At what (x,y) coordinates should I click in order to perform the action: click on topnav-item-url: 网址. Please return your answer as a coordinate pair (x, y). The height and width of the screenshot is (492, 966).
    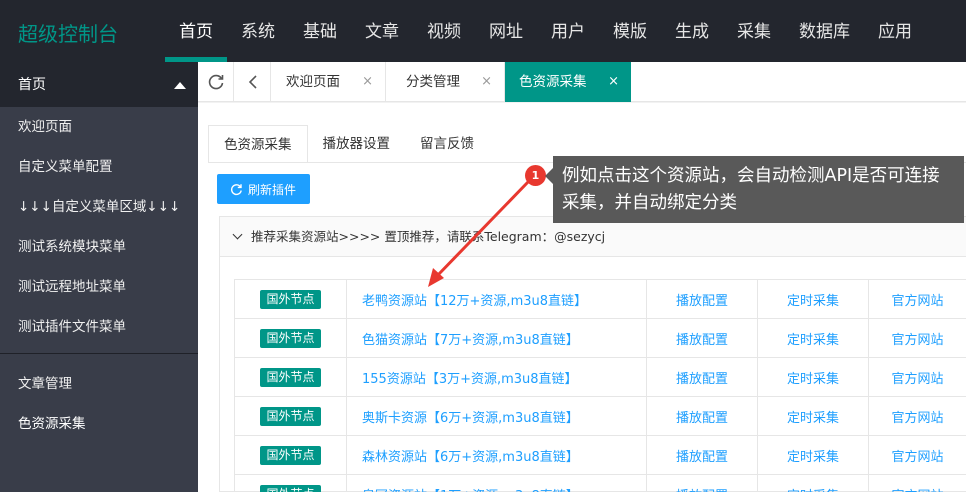
    Looking at the image, I should click on (506, 31).